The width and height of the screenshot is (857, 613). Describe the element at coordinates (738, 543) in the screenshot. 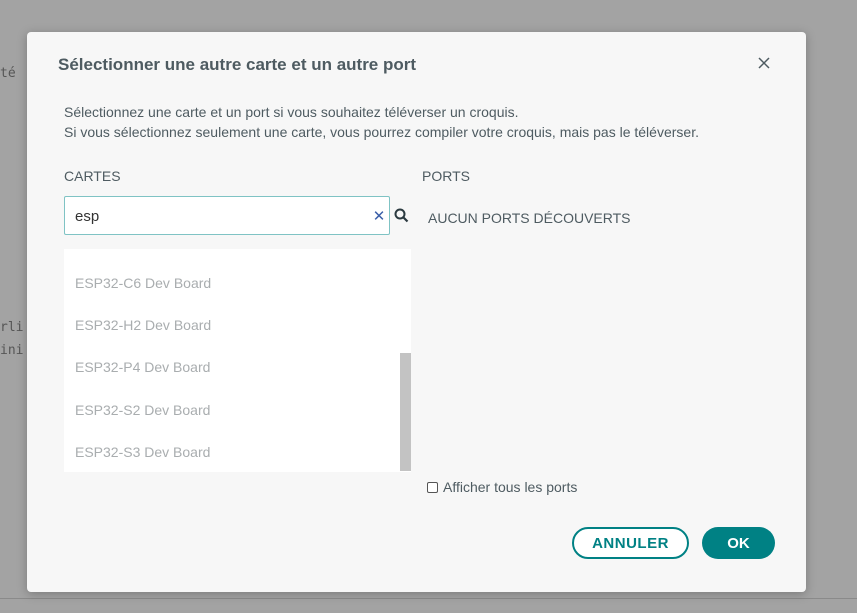

I see `ok-button: OK` at that location.